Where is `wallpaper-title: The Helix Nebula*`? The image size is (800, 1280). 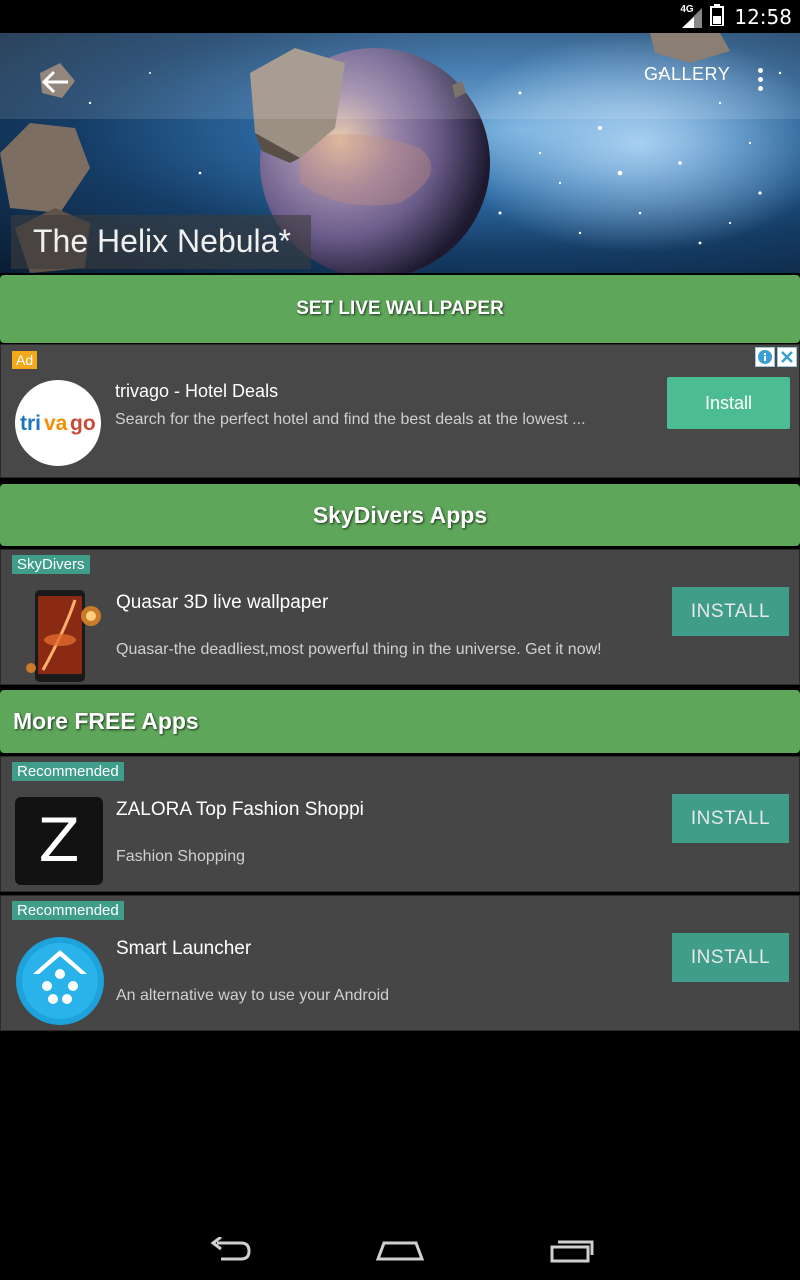
wallpaper-title: The Helix Nebula* is located at coordinates (162, 241).